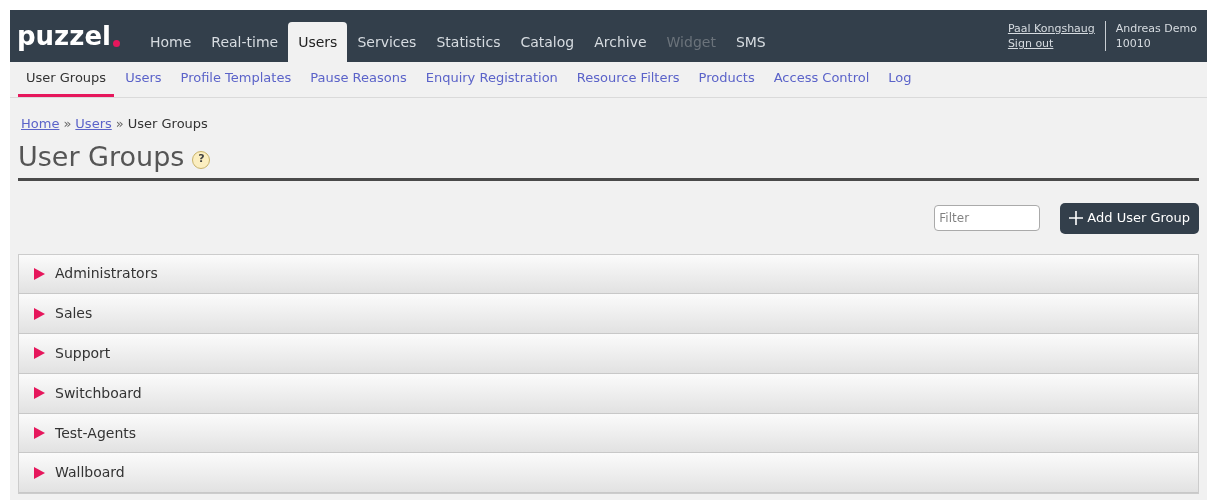 This screenshot has height=500, width=1207. I want to click on add-user-group-button: Add User Group, so click(1129, 218).